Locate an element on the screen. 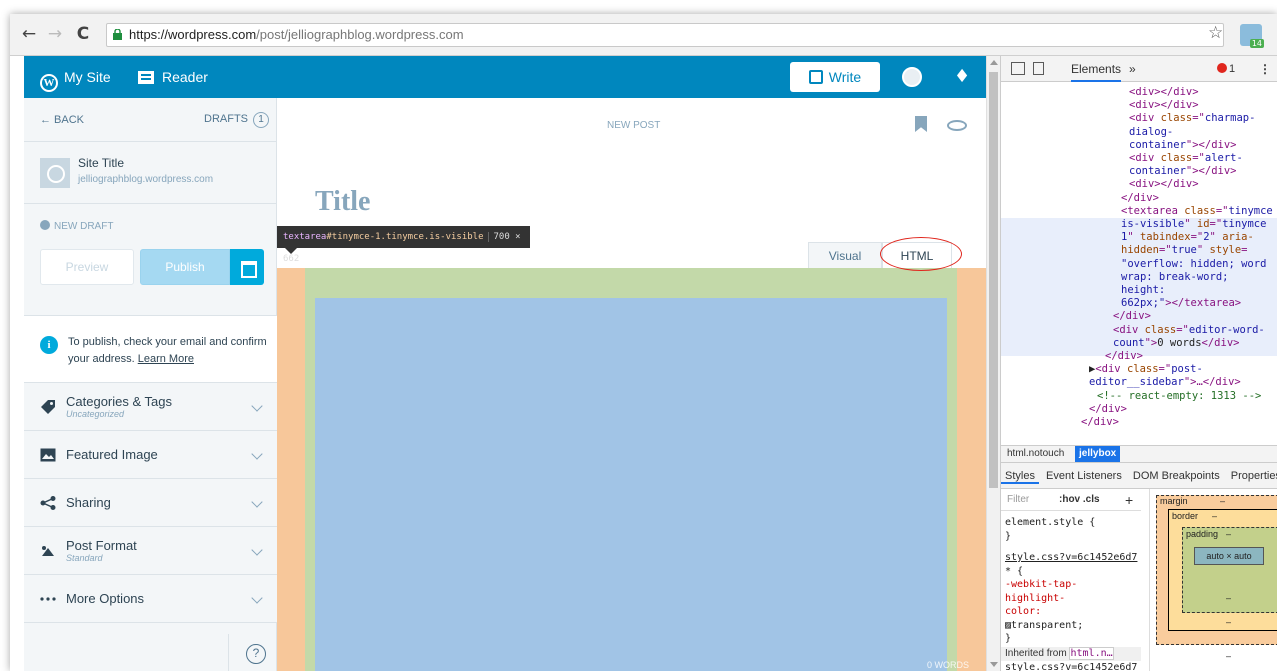 Image resolution: width=1277 pixels, height=671 pixels. dom-line: is-visible" id="tinymce is located at coordinates (1193, 224).